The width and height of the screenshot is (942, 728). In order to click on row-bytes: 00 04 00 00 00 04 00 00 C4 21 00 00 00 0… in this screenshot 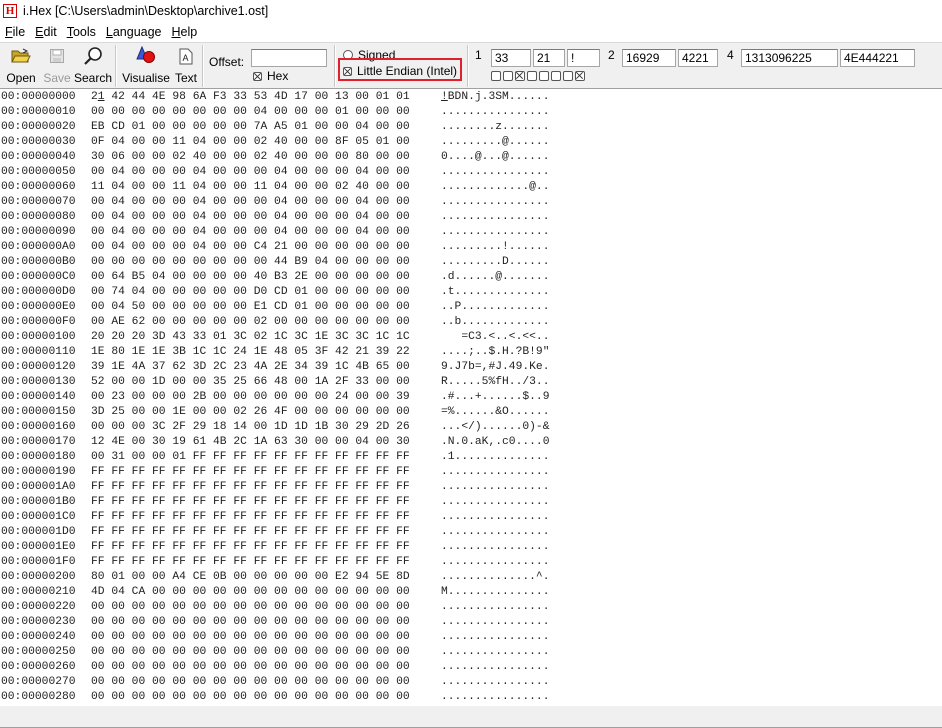, I will do `click(250, 247)`.